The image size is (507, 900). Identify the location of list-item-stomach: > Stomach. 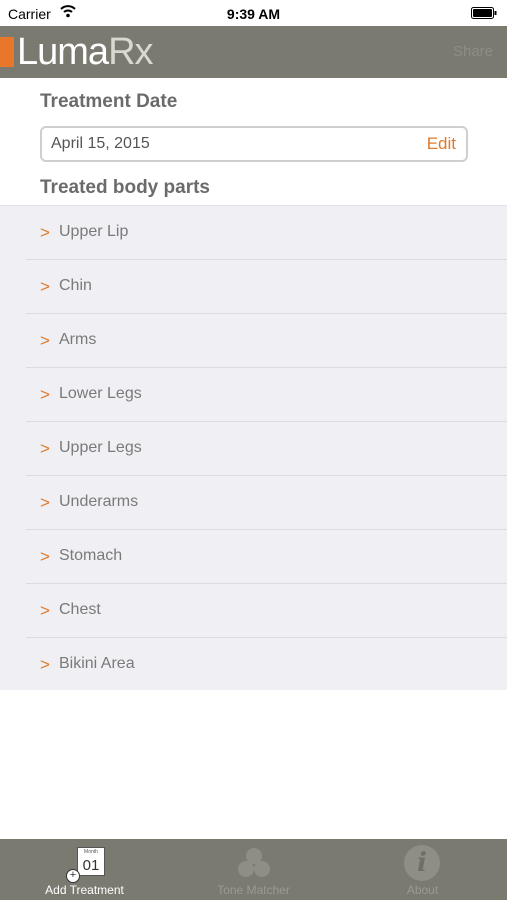
(266, 557).